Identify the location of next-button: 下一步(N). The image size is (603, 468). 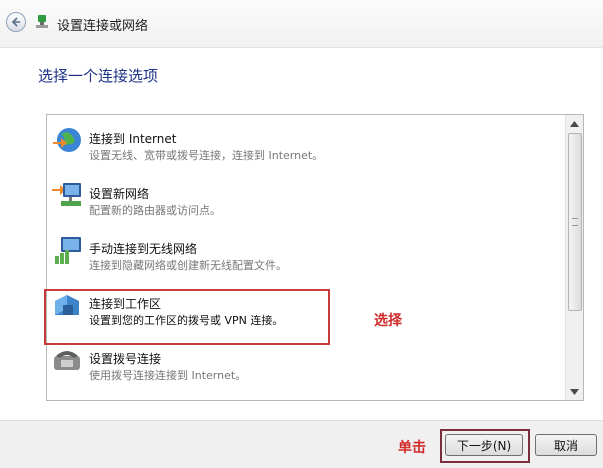
(484, 445).